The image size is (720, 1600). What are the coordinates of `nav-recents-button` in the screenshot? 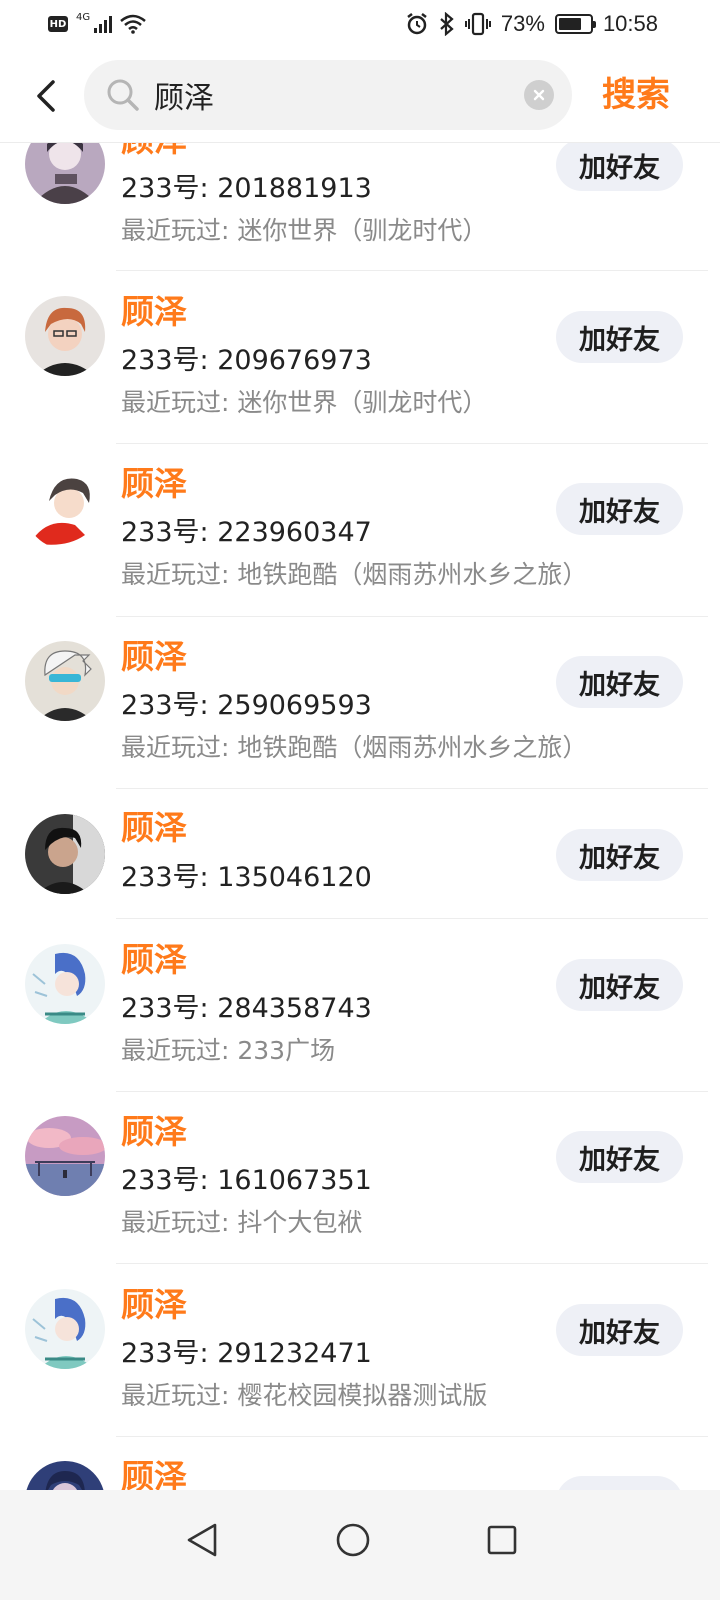 It's located at (502, 1540).